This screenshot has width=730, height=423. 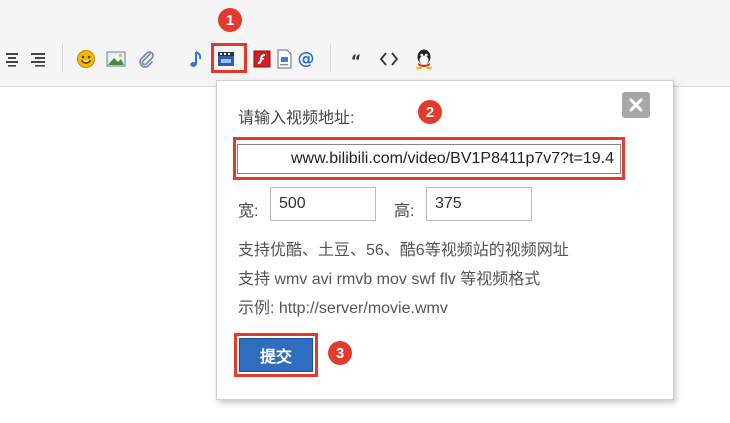 I want to click on align-center-icon, so click(x=13, y=59).